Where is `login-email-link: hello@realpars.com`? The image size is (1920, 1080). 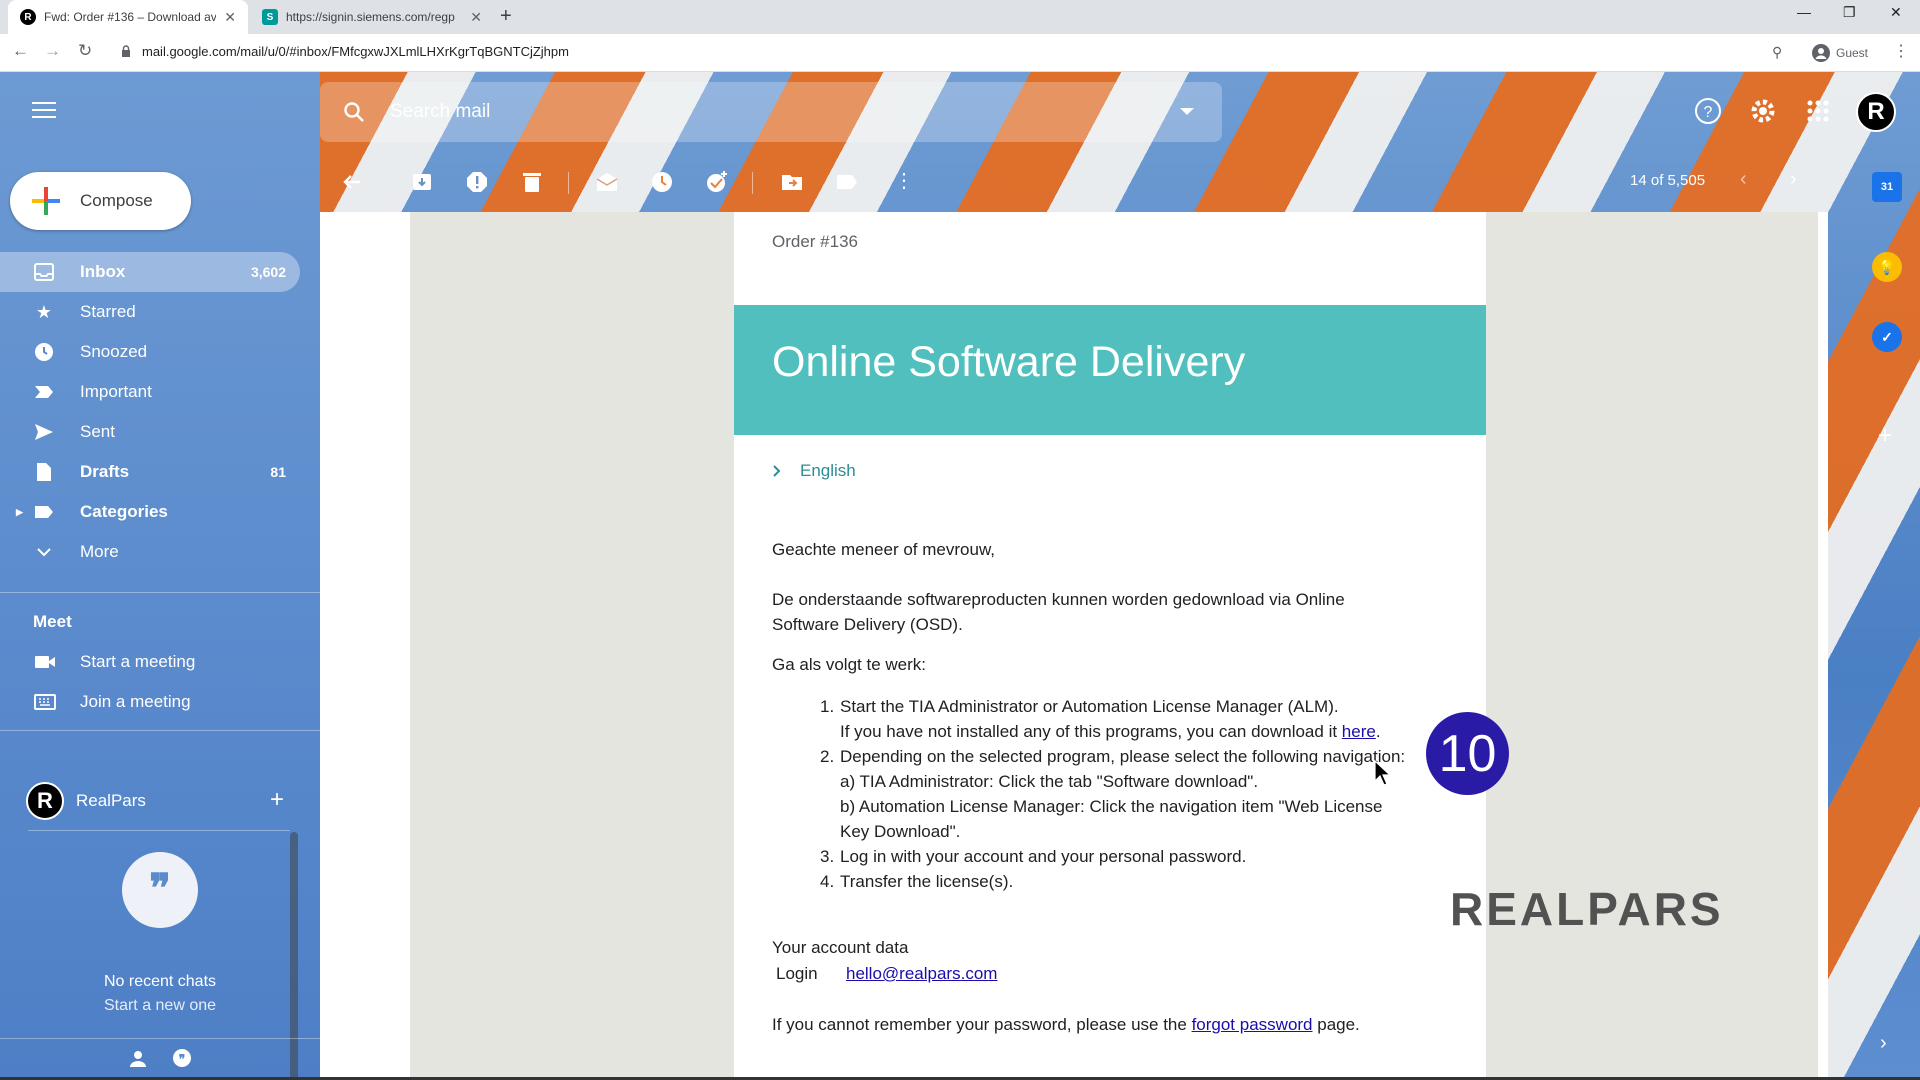 login-email-link: hello@realpars.com is located at coordinates (921, 974).